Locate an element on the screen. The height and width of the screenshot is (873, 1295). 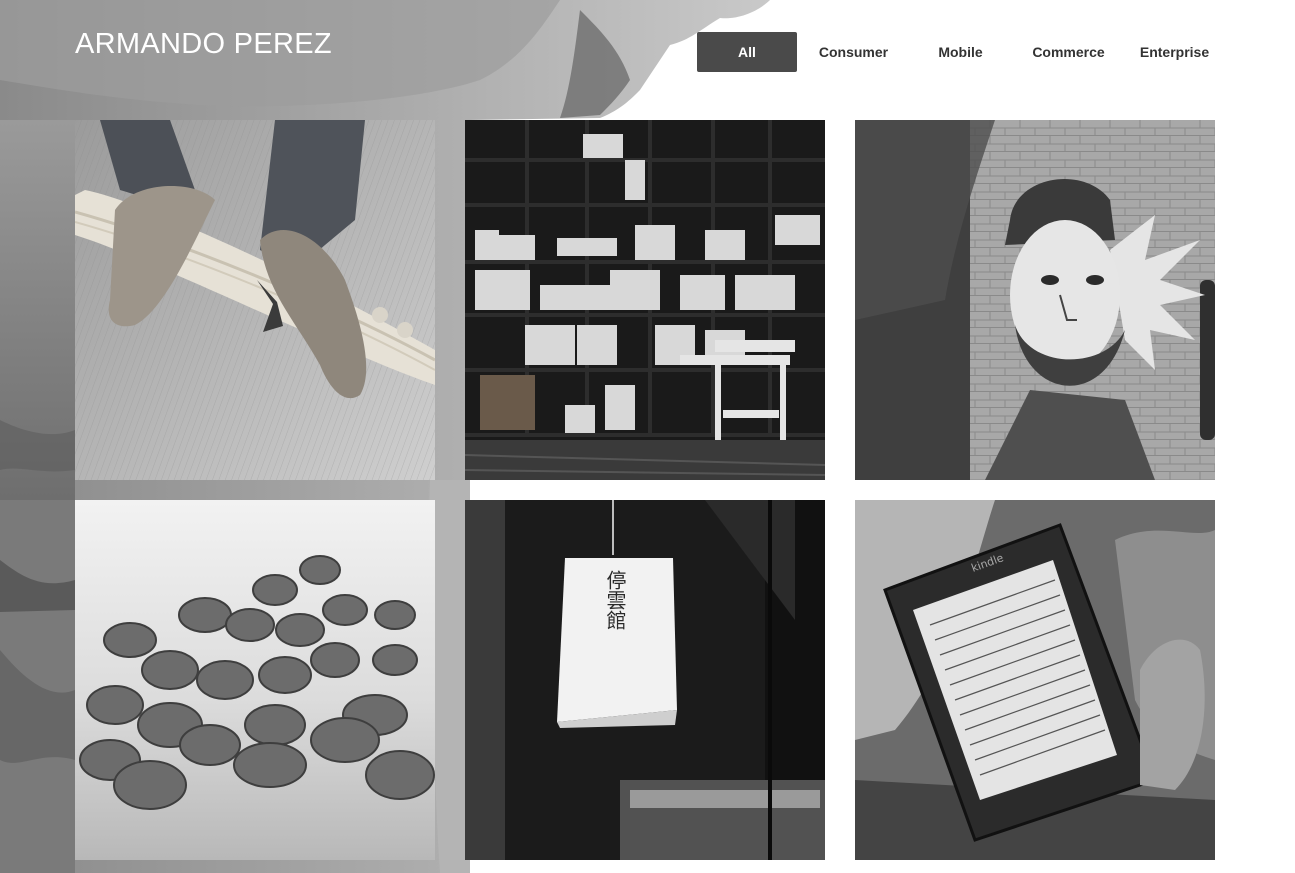
brick-wall-mural-image is located at coordinates (1035, 300).